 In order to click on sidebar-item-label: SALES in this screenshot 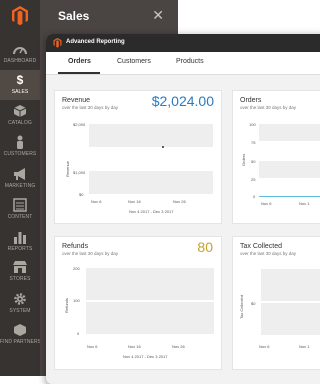, I will do `click(20, 92)`.